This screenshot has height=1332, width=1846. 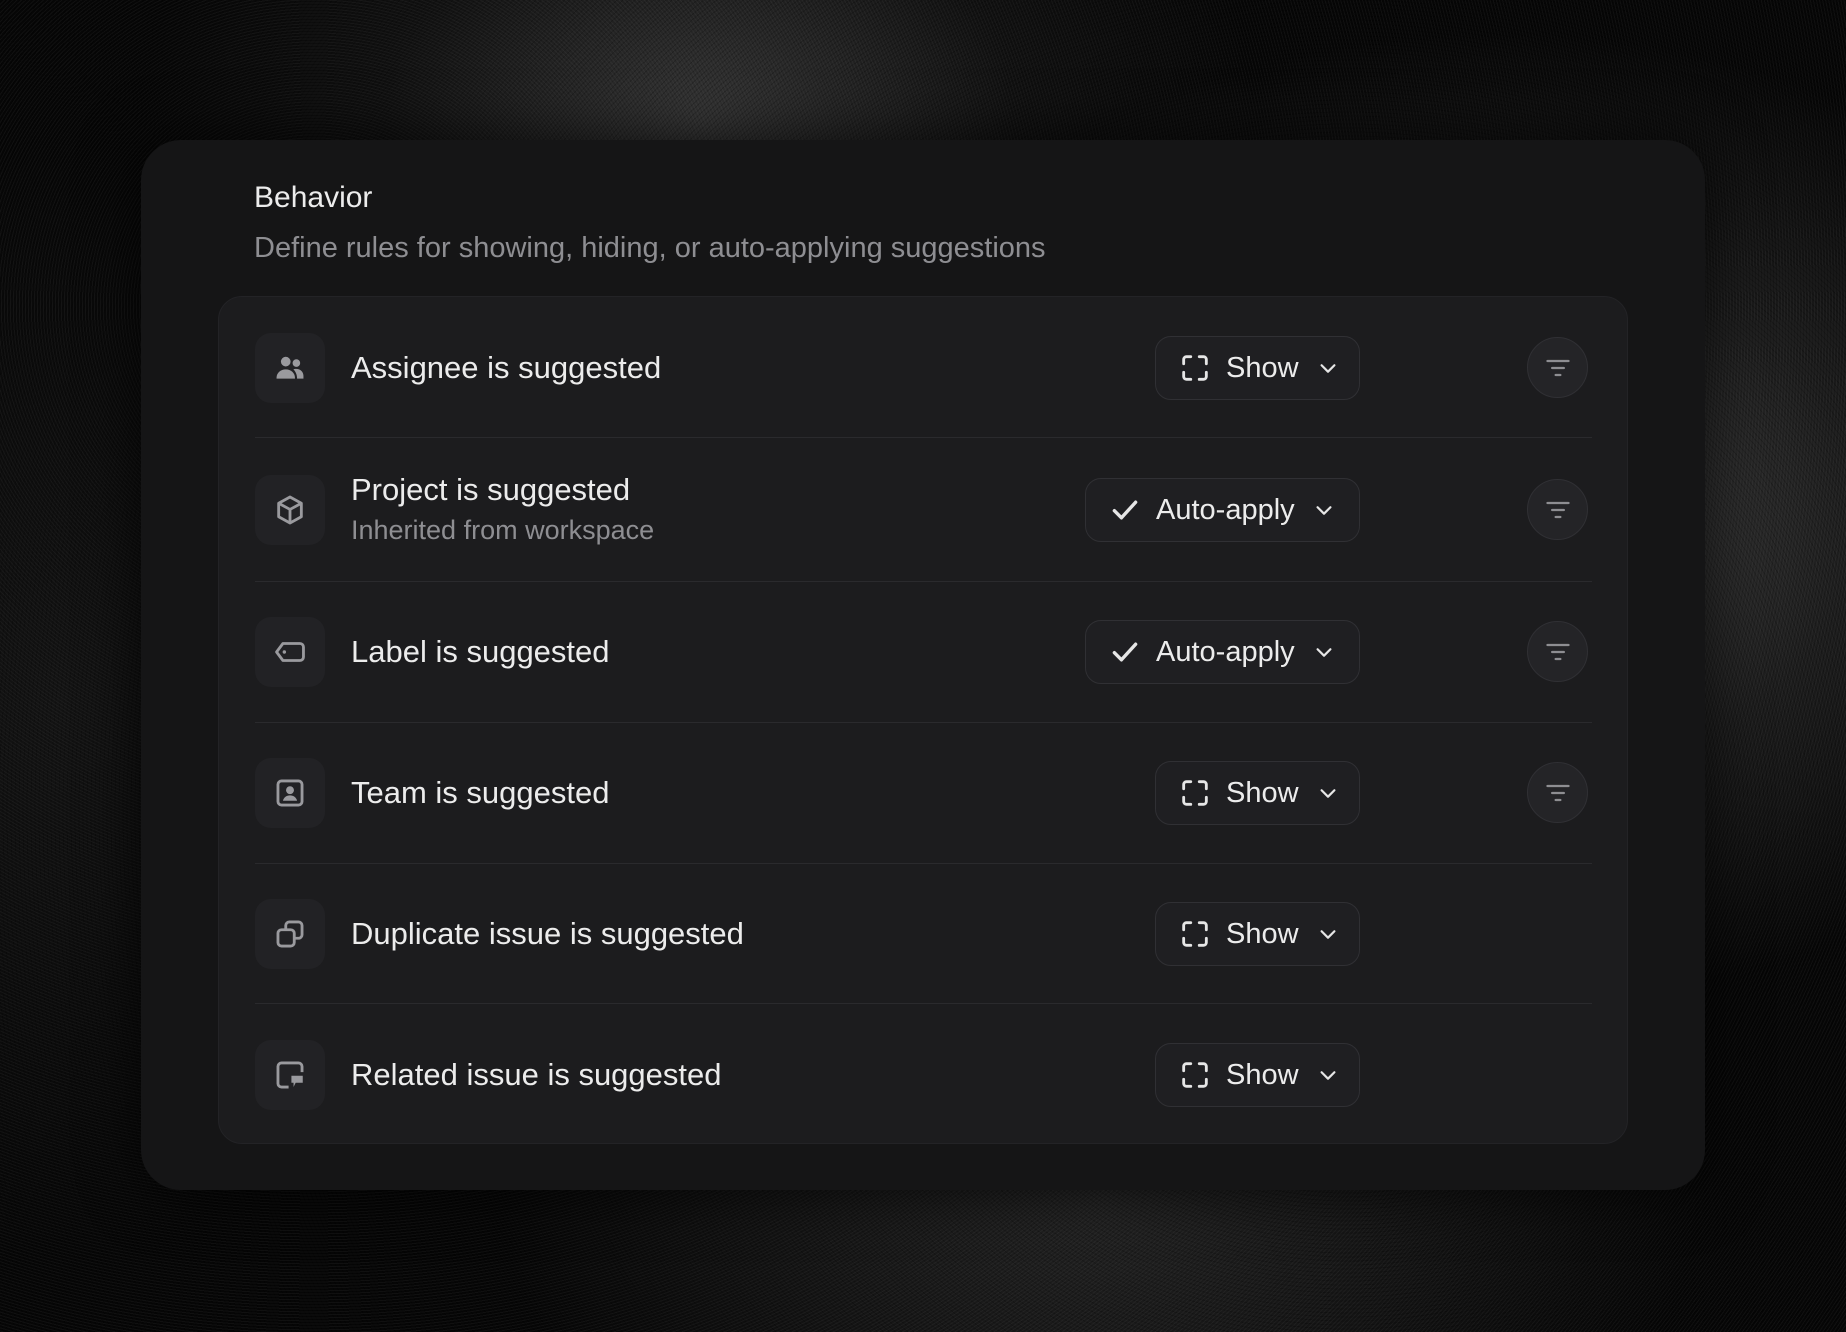 What do you see at coordinates (923, 1075) in the screenshot?
I see `rule-row-related: Related issue is suggested Show` at bounding box center [923, 1075].